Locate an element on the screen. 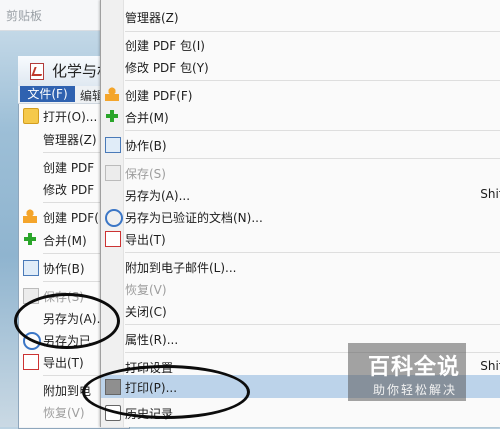  menu-item-collaborate: 协作(B) is located at coordinates (300, 144).